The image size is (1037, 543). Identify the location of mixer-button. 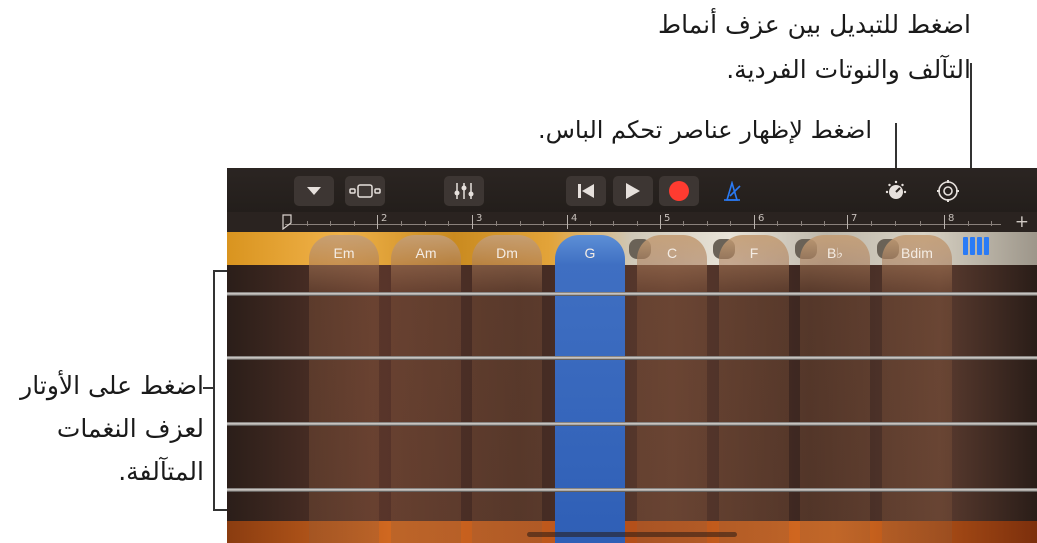
(464, 191).